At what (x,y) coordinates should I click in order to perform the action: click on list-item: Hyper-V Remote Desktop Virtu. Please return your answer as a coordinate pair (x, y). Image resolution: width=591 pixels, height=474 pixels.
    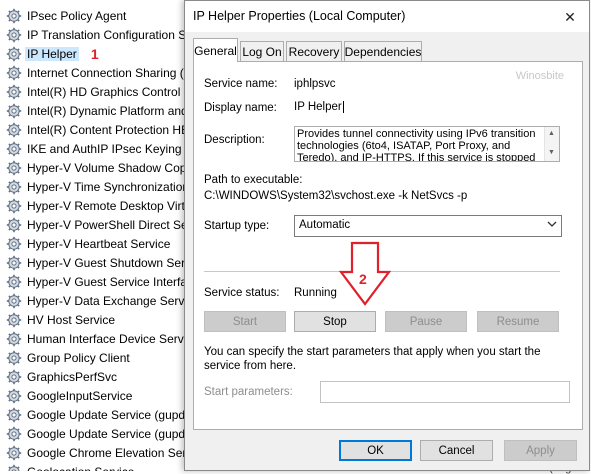
    Looking at the image, I should click on (100, 205).